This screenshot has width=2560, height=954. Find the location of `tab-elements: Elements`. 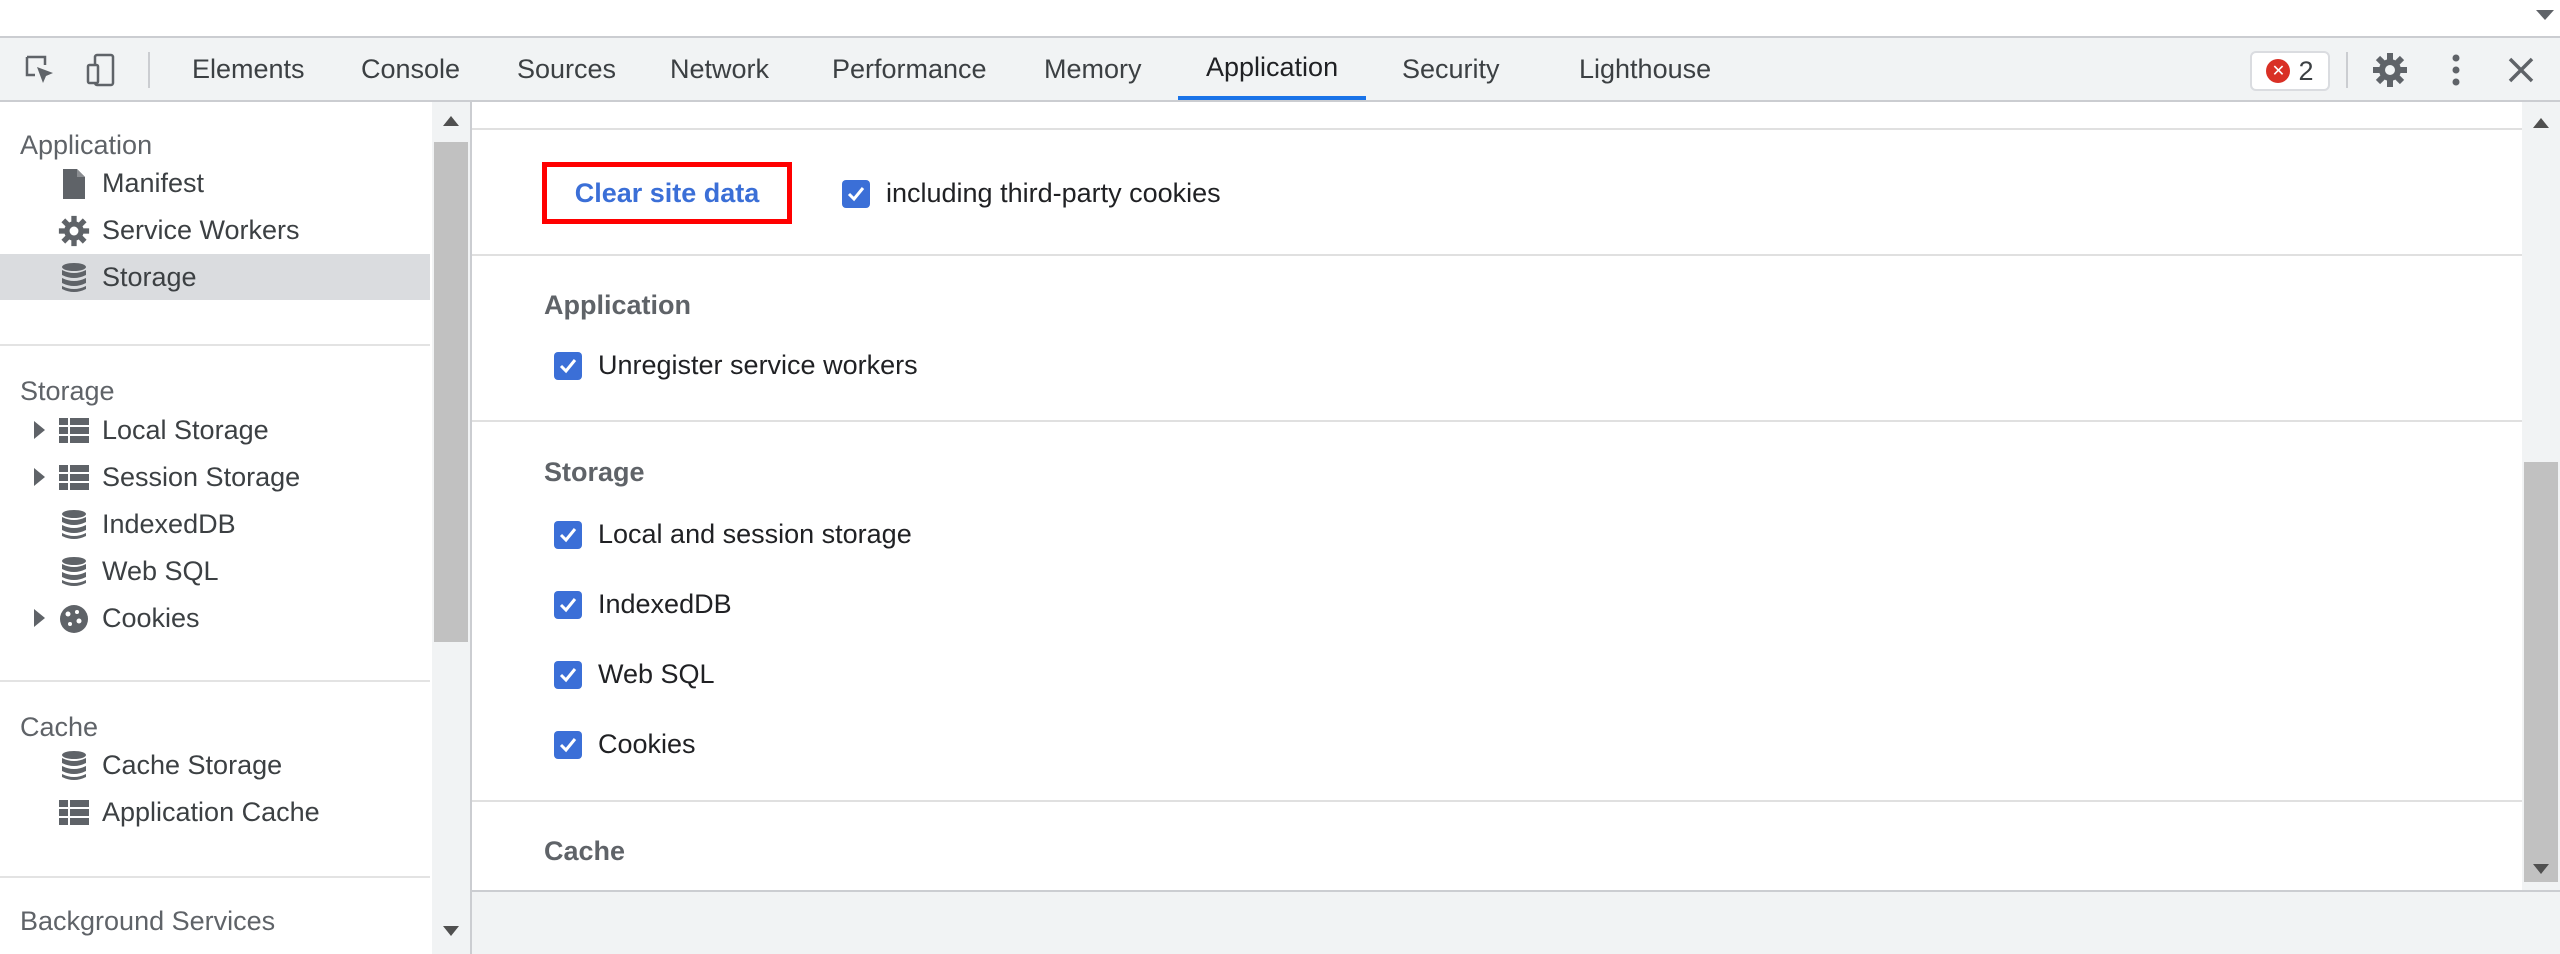

tab-elements: Elements is located at coordinates (248, 69).